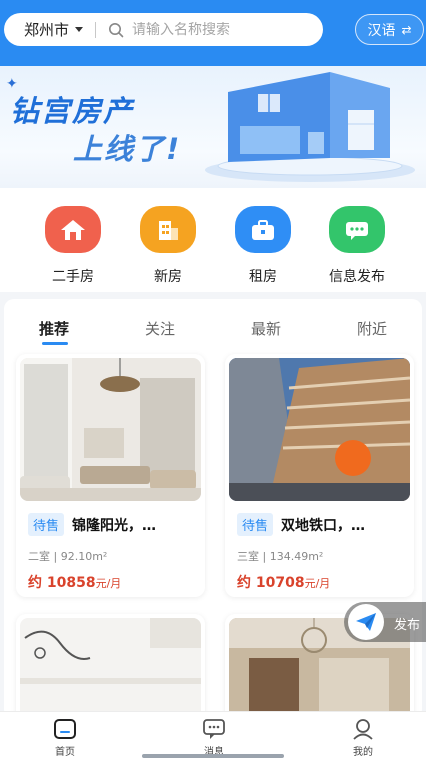 The image size is (426, 761). What do you see at coordinates (54, 328) in the screenshot?
I see `tab-recommend: 推荐` at bounding box center [54, 328].